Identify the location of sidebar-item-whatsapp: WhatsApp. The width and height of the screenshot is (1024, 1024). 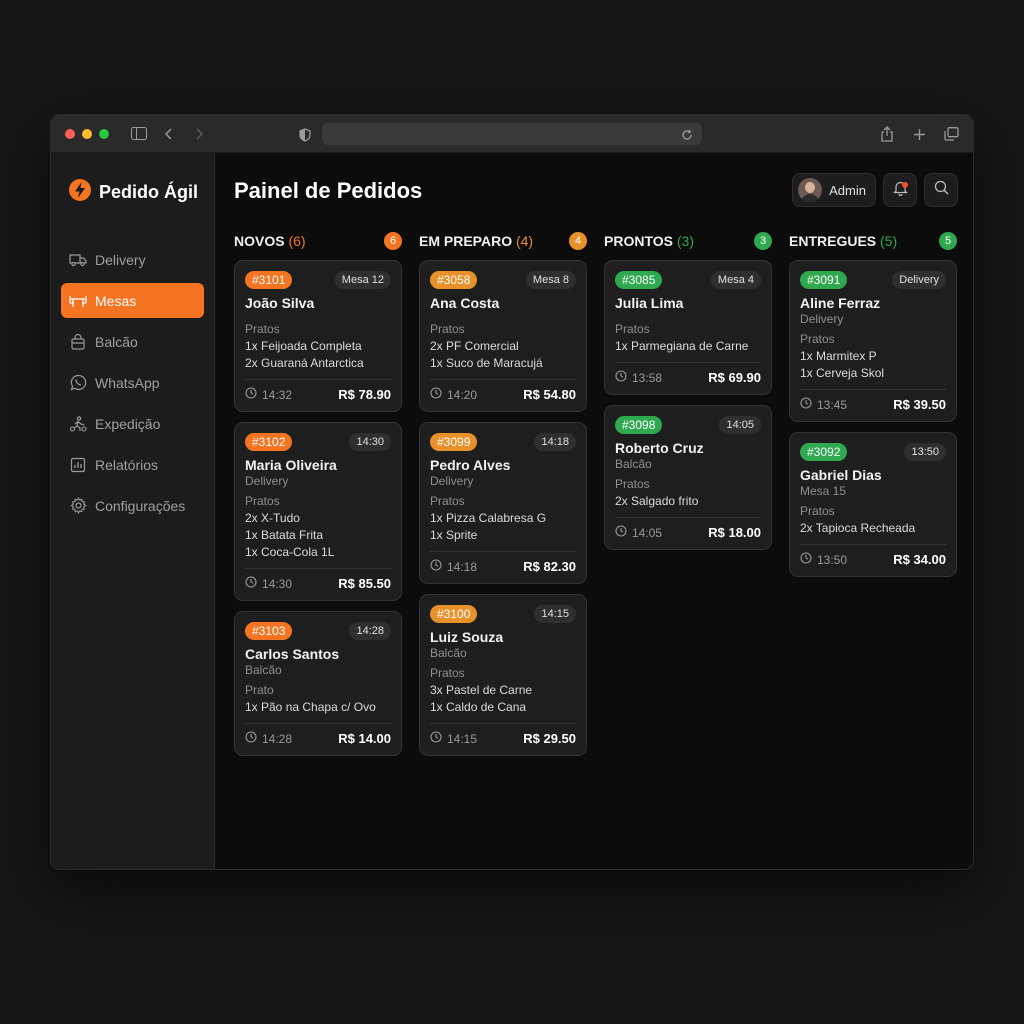
(132, 382).